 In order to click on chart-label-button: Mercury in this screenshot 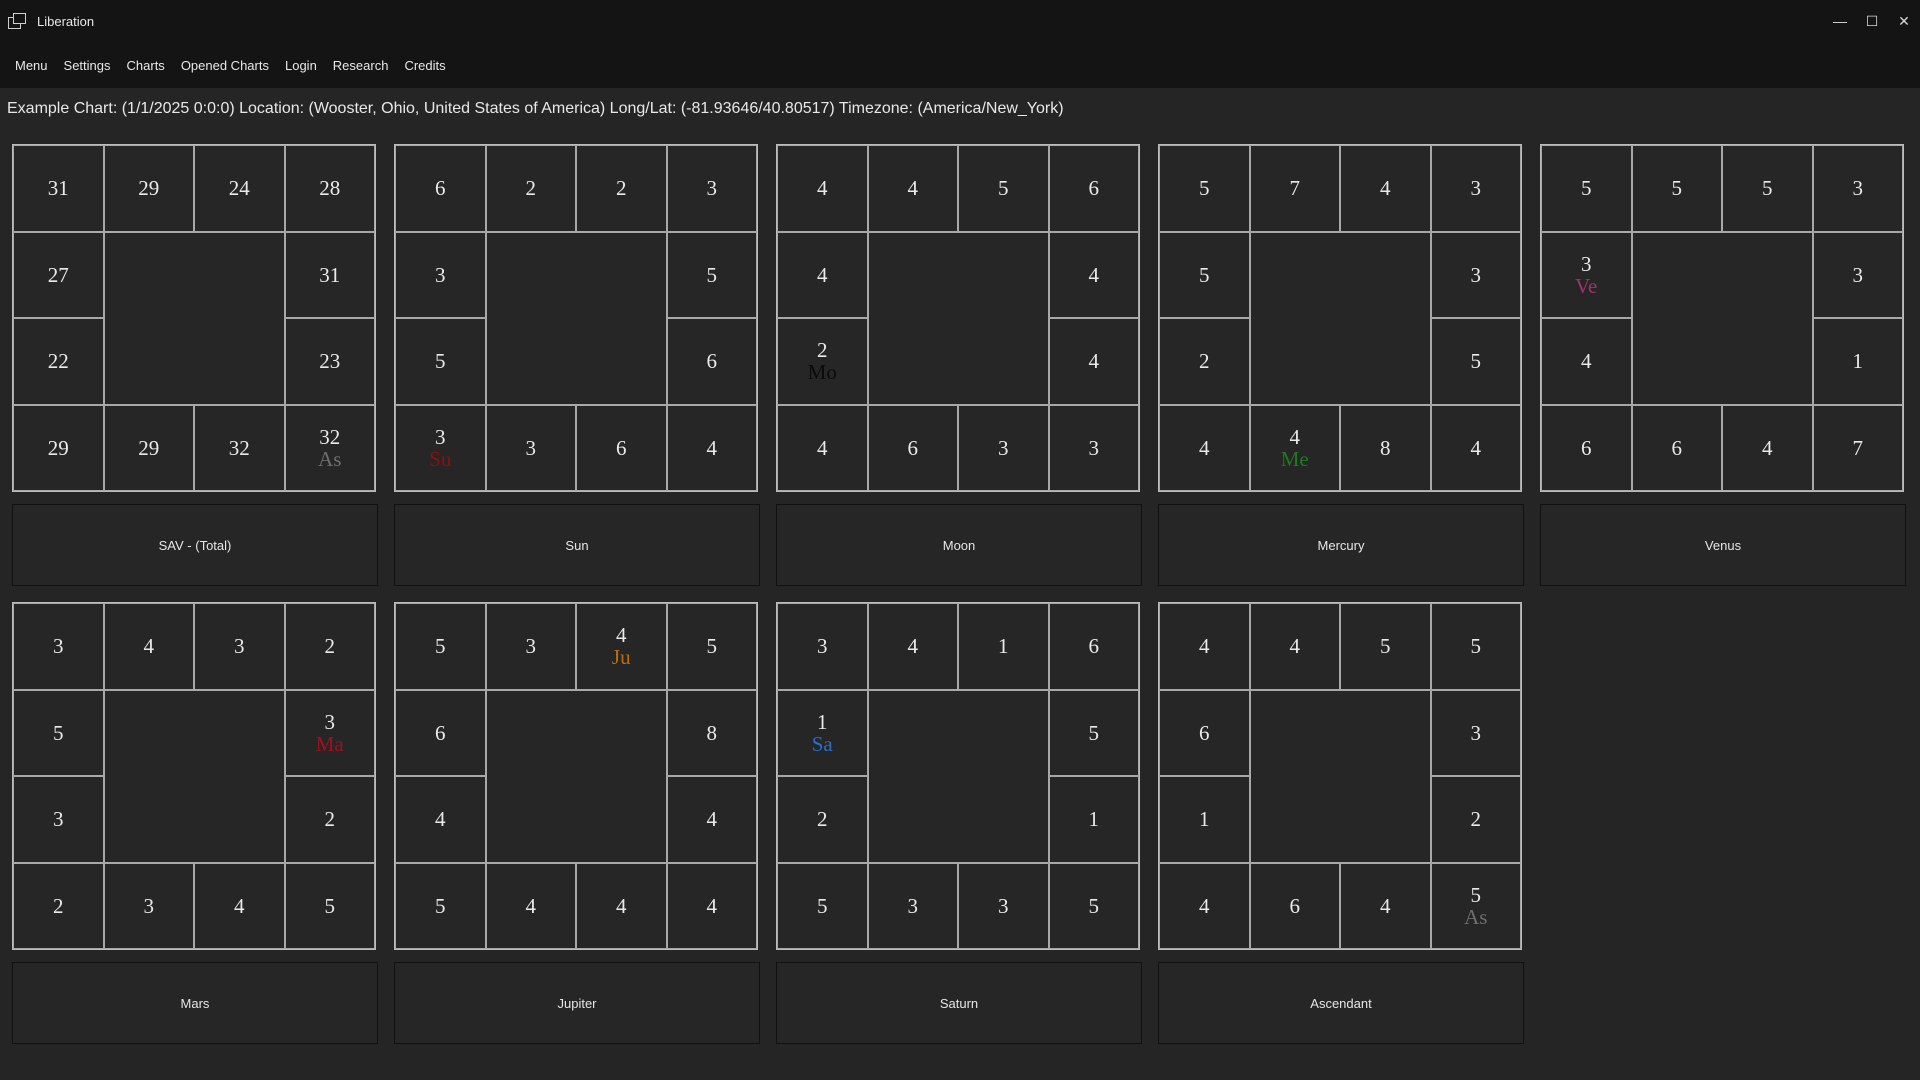, I will do `click(1341, 545)`.